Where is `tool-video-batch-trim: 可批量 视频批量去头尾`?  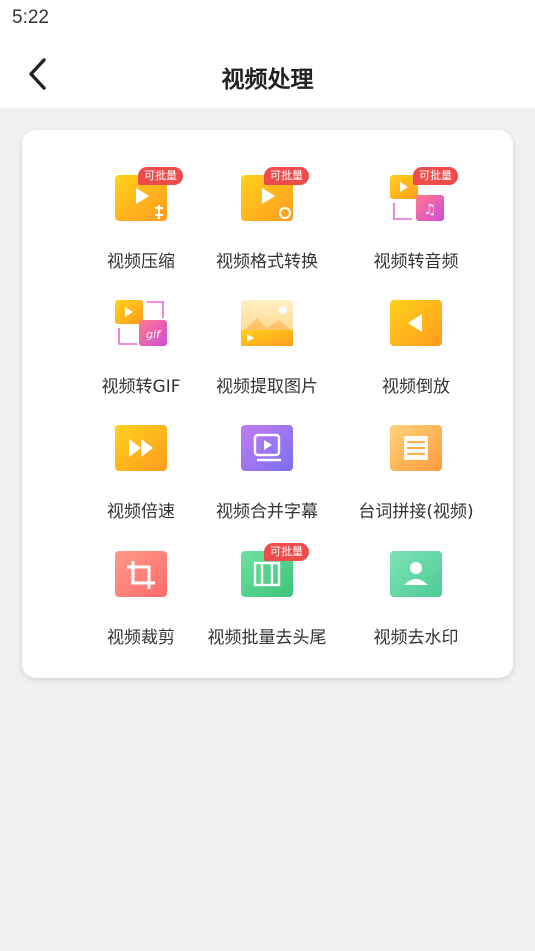
tool-video-batch-trim: 可批量 视频批量去头尾 is located at coordinates (267, 602).